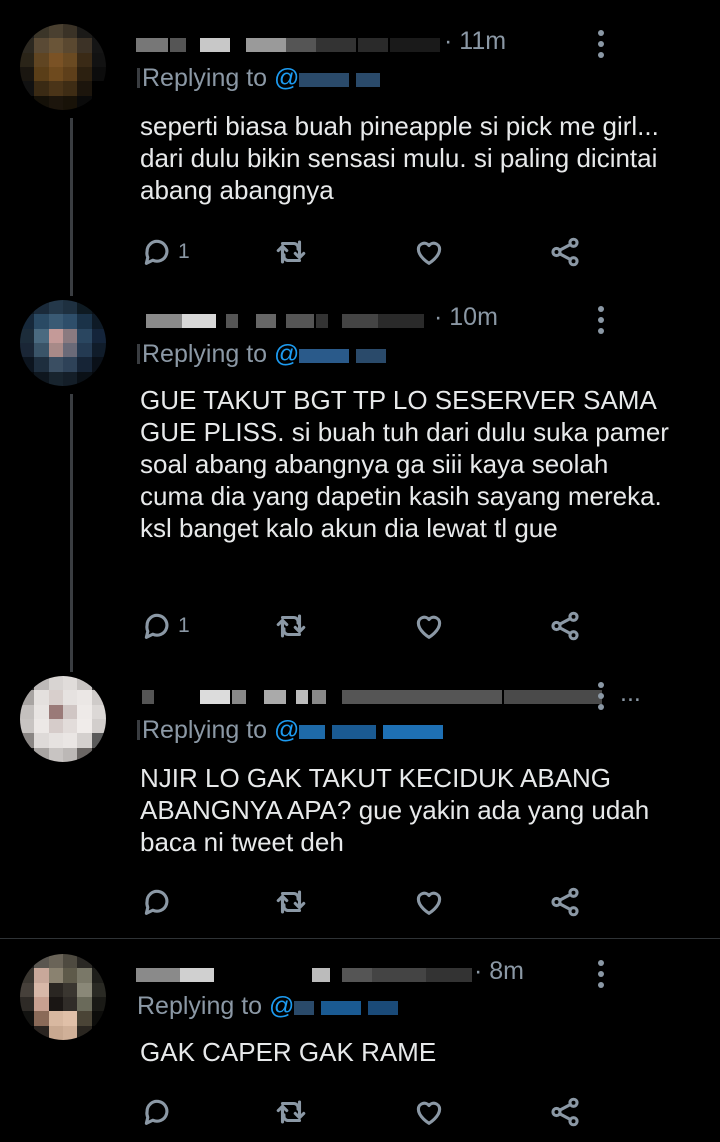 Image resolution: width=720 pixels, height=1142 pixels. What do you see at coordinates (156, 902) in the screenshot?
I see `reply-icon` at bounding box center [156, 902].